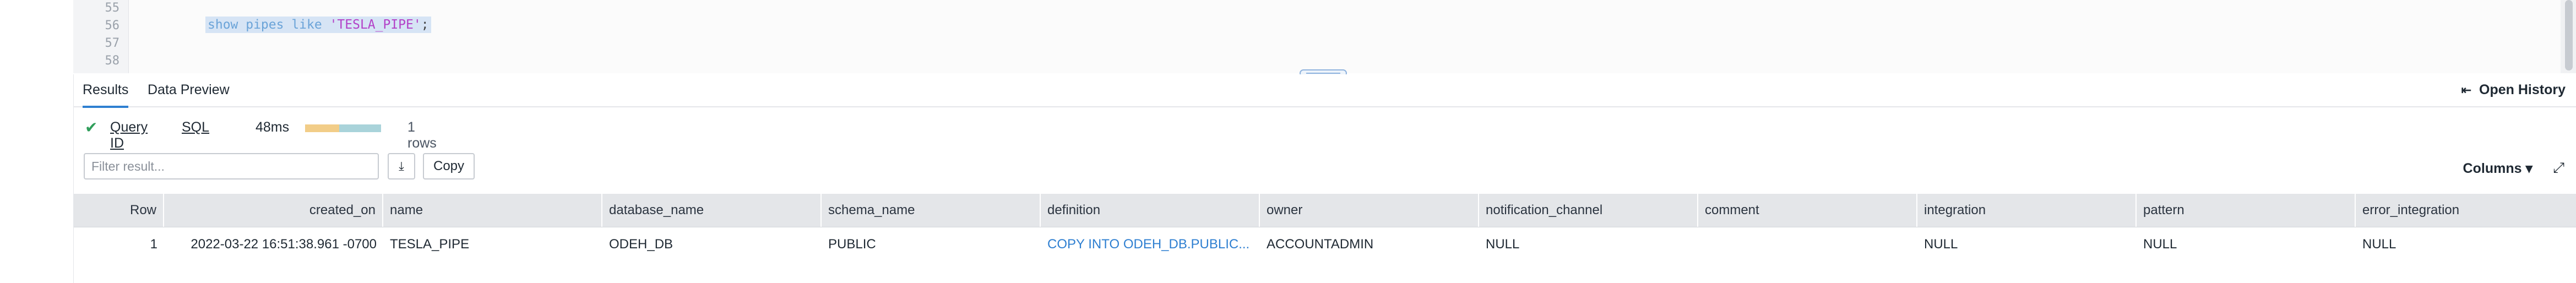 The image size is (2576, 283). What do you see at coordinates (1369, 210) in the screenshot?
I see `column-header-owner: owner` at bounding box center [1369, 210].